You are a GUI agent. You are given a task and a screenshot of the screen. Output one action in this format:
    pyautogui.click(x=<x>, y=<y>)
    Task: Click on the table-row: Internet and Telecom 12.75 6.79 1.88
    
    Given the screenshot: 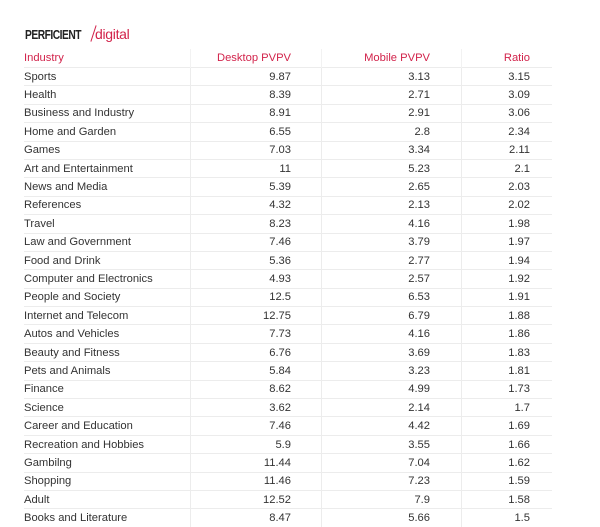 What is the action you would take?
    pyautogui.click(x=288, y=315)
    